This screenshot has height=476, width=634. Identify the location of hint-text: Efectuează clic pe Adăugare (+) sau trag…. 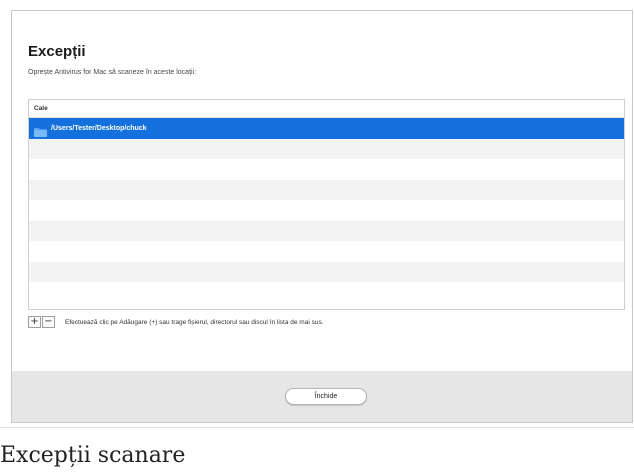
(194, 322).